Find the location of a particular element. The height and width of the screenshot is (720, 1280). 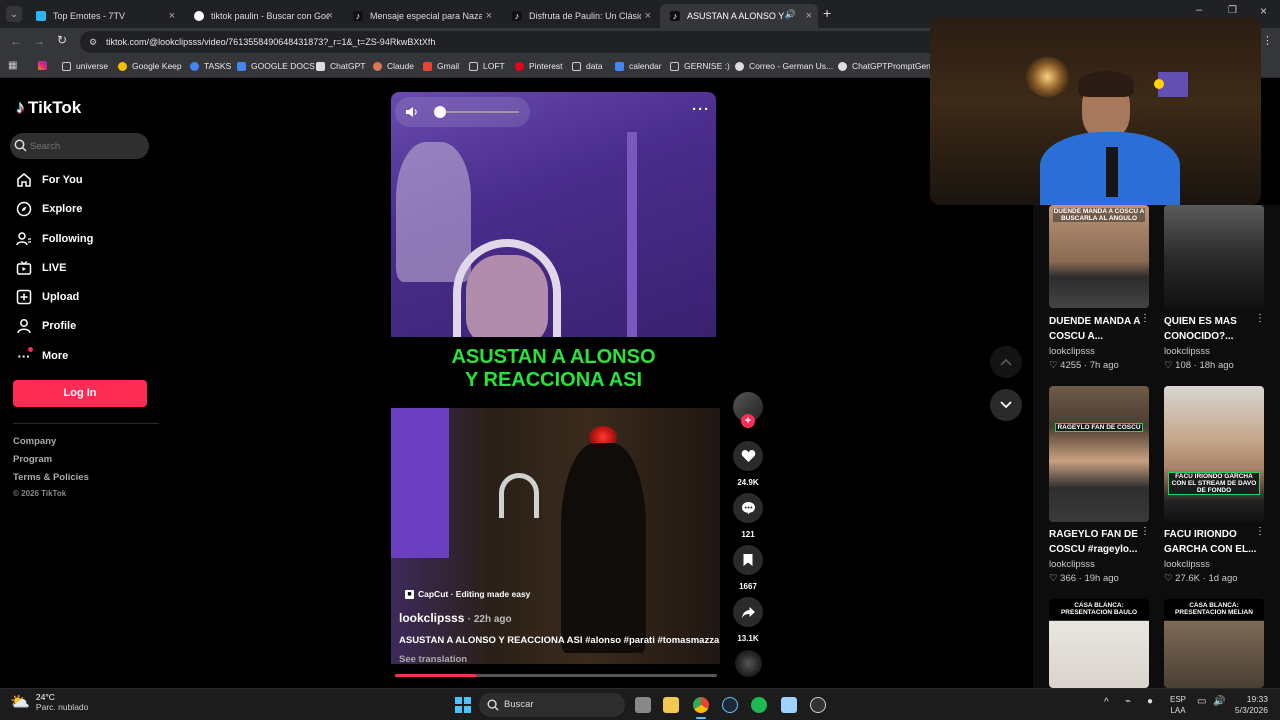

share-action: 13.1K is located at coordinates (748, 620).